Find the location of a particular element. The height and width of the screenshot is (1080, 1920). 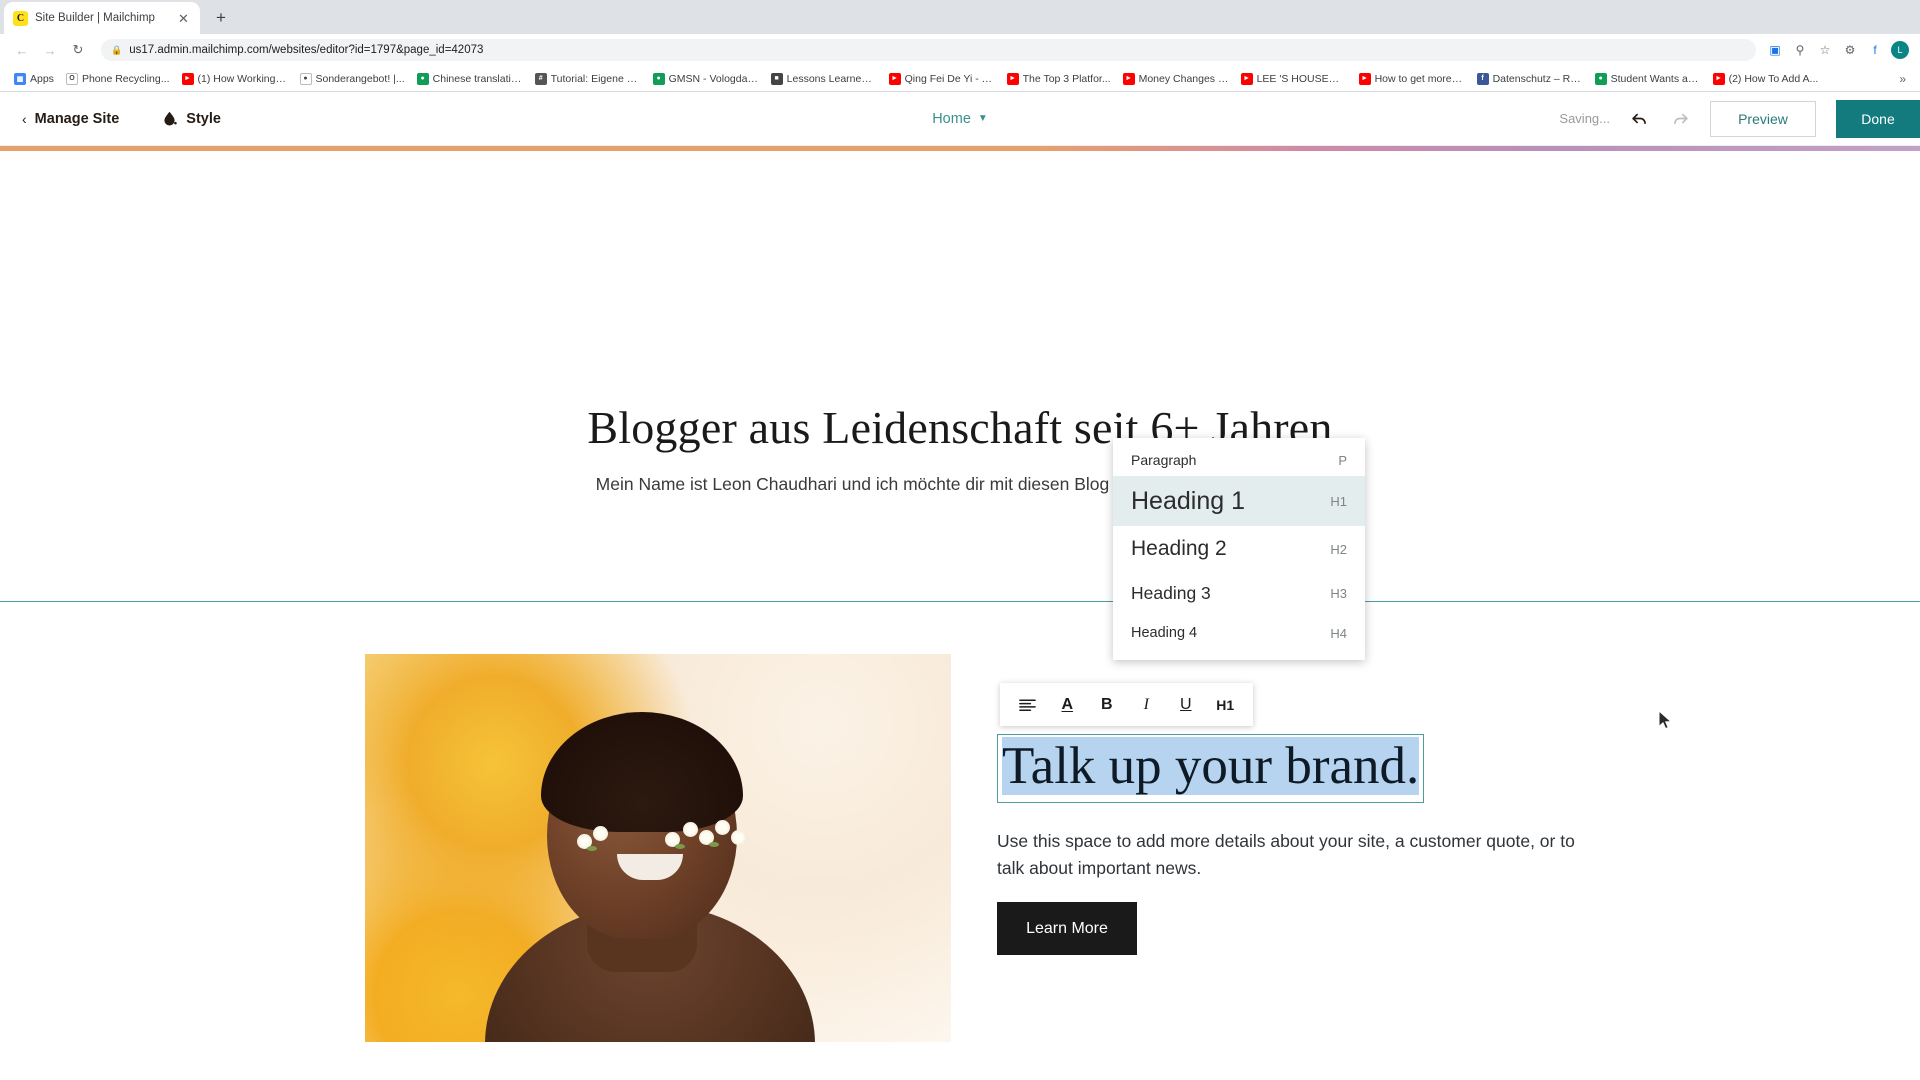

site-favicon-icon: # is located at coordinates (540, 78).